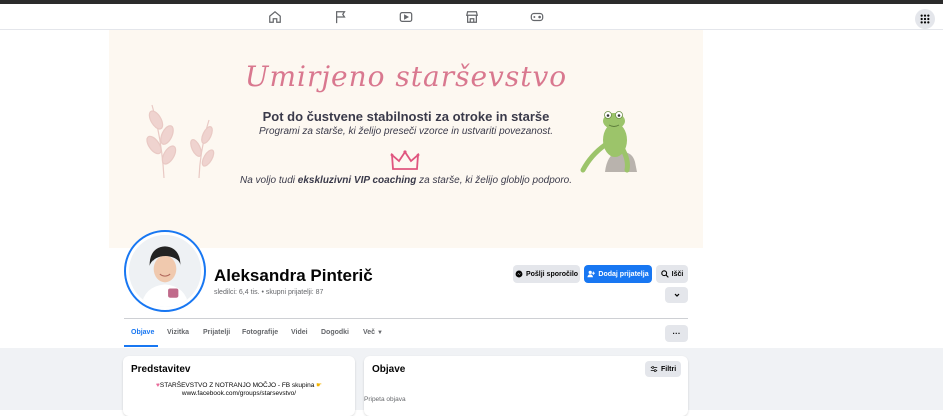 The image size is (943, 416). I want to click on search-button: Išči, so click(672, 274).